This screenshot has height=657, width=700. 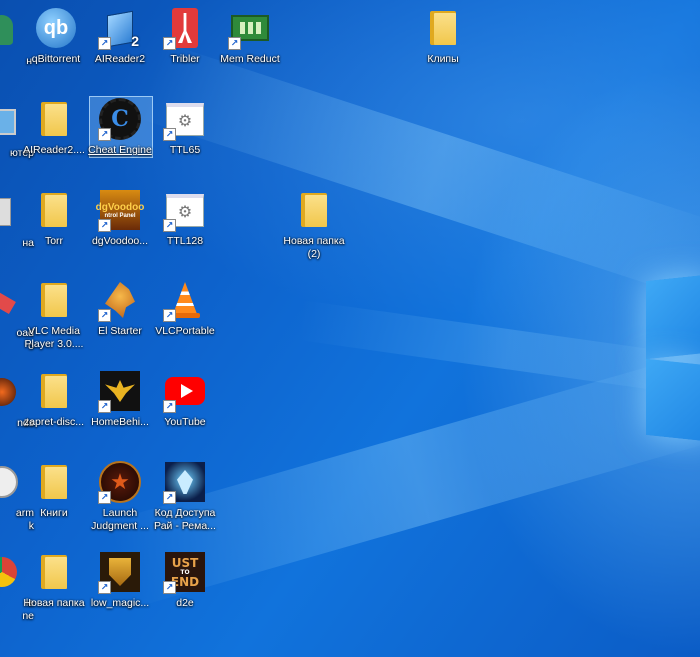 I want to click on torr-folder: Torr, so click(x=54, y=218).